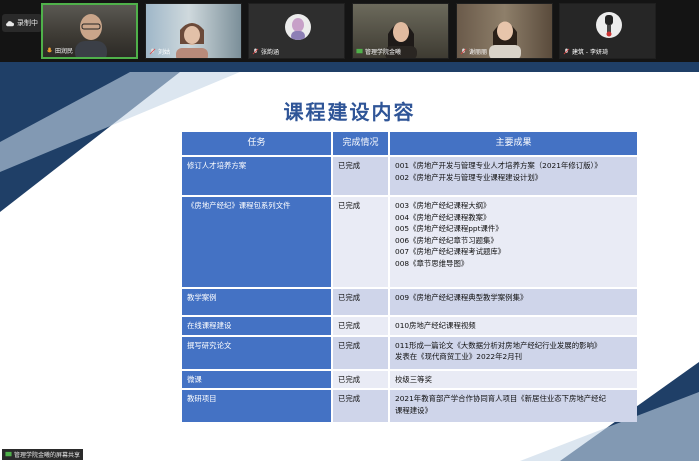  I want to click on result-line: 005《房地产经纪课程ppt课件》, so click(449, 228).